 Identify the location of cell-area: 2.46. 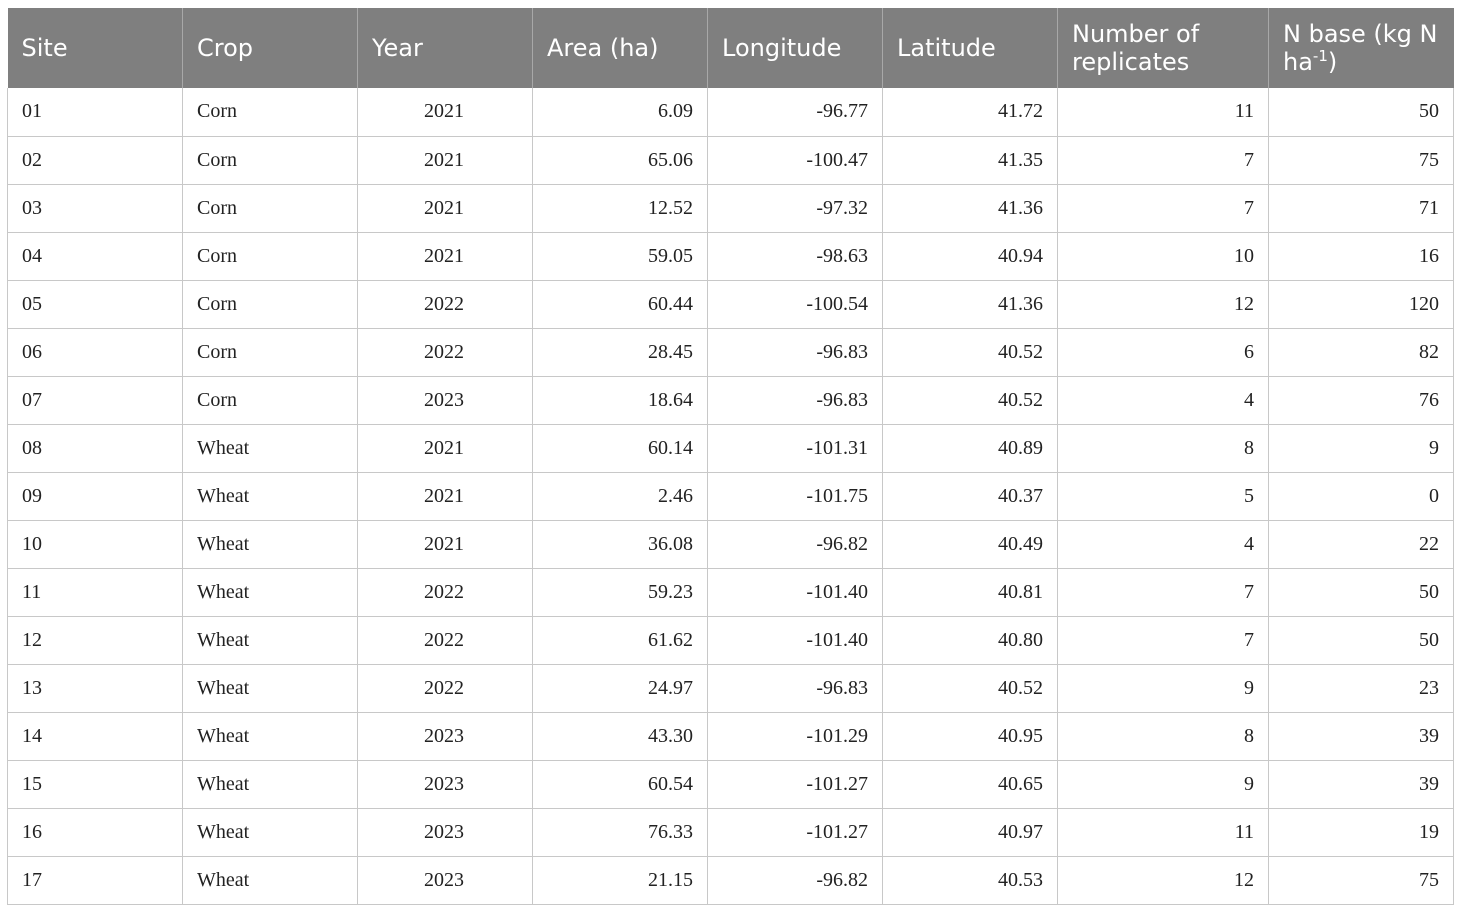
(620, 496).